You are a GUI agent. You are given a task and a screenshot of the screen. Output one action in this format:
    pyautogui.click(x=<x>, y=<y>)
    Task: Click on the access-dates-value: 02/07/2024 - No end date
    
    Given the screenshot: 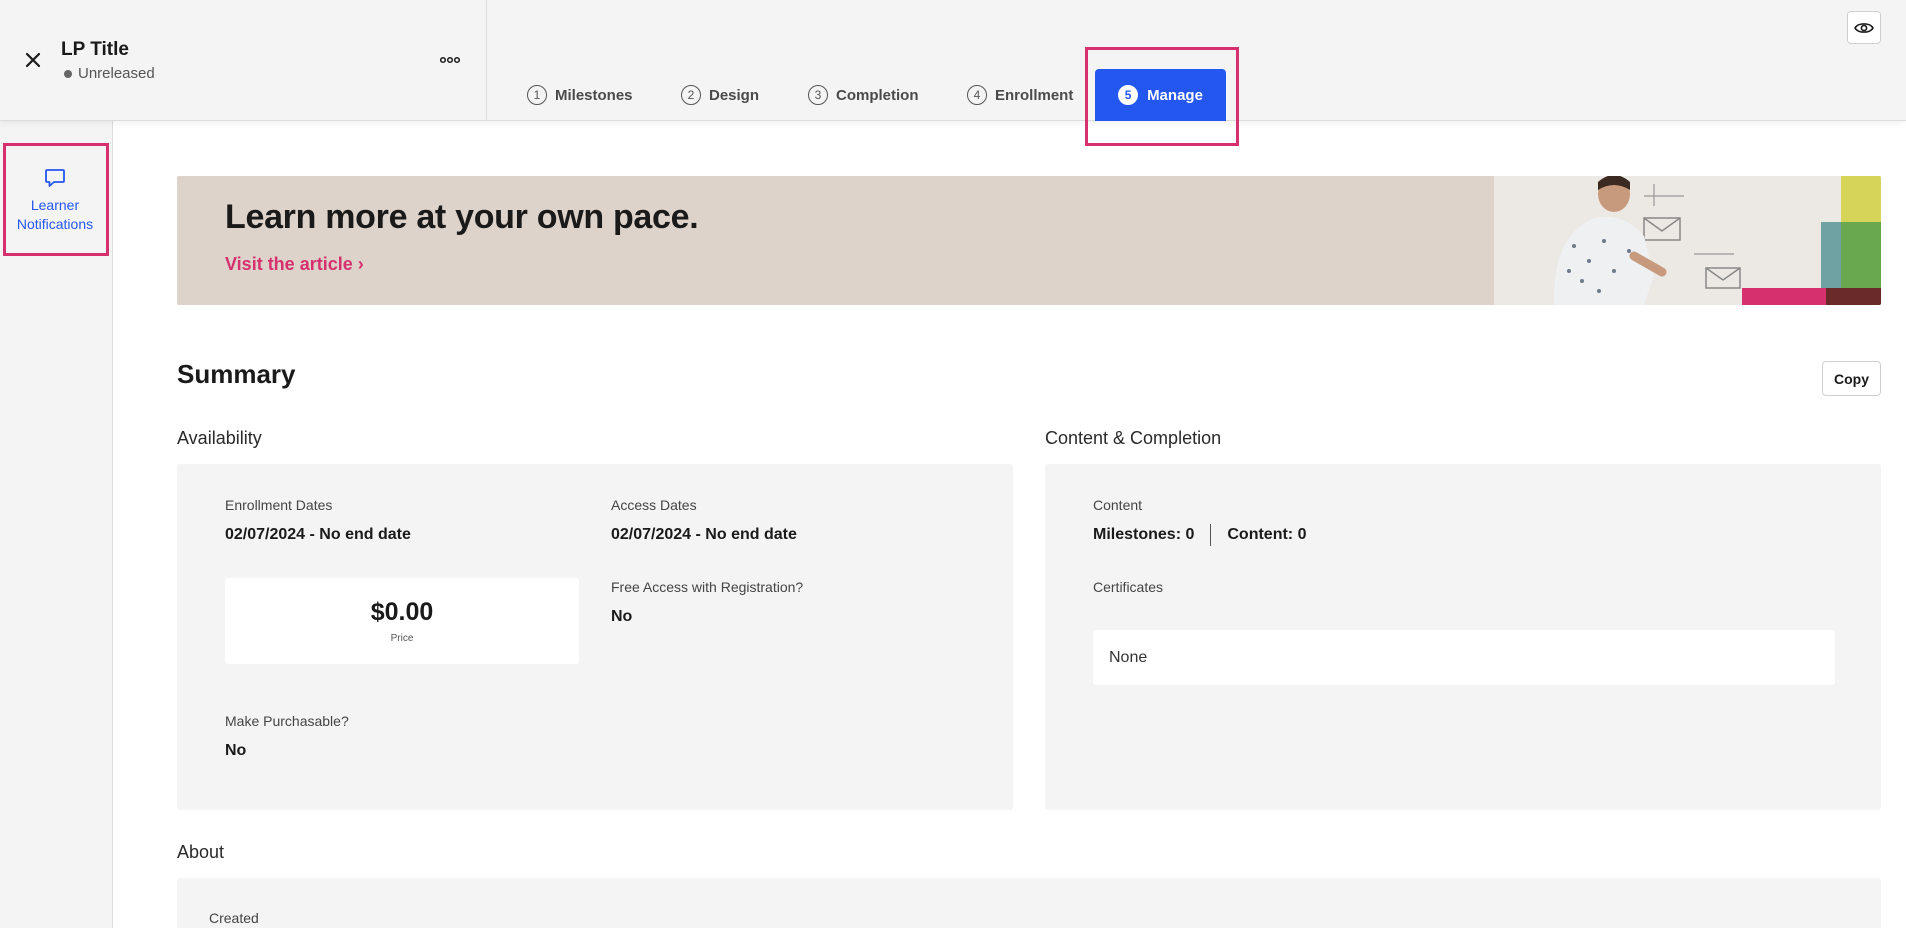 What is the action you would take?
    pyautogui.click(x=704, y=534)
    